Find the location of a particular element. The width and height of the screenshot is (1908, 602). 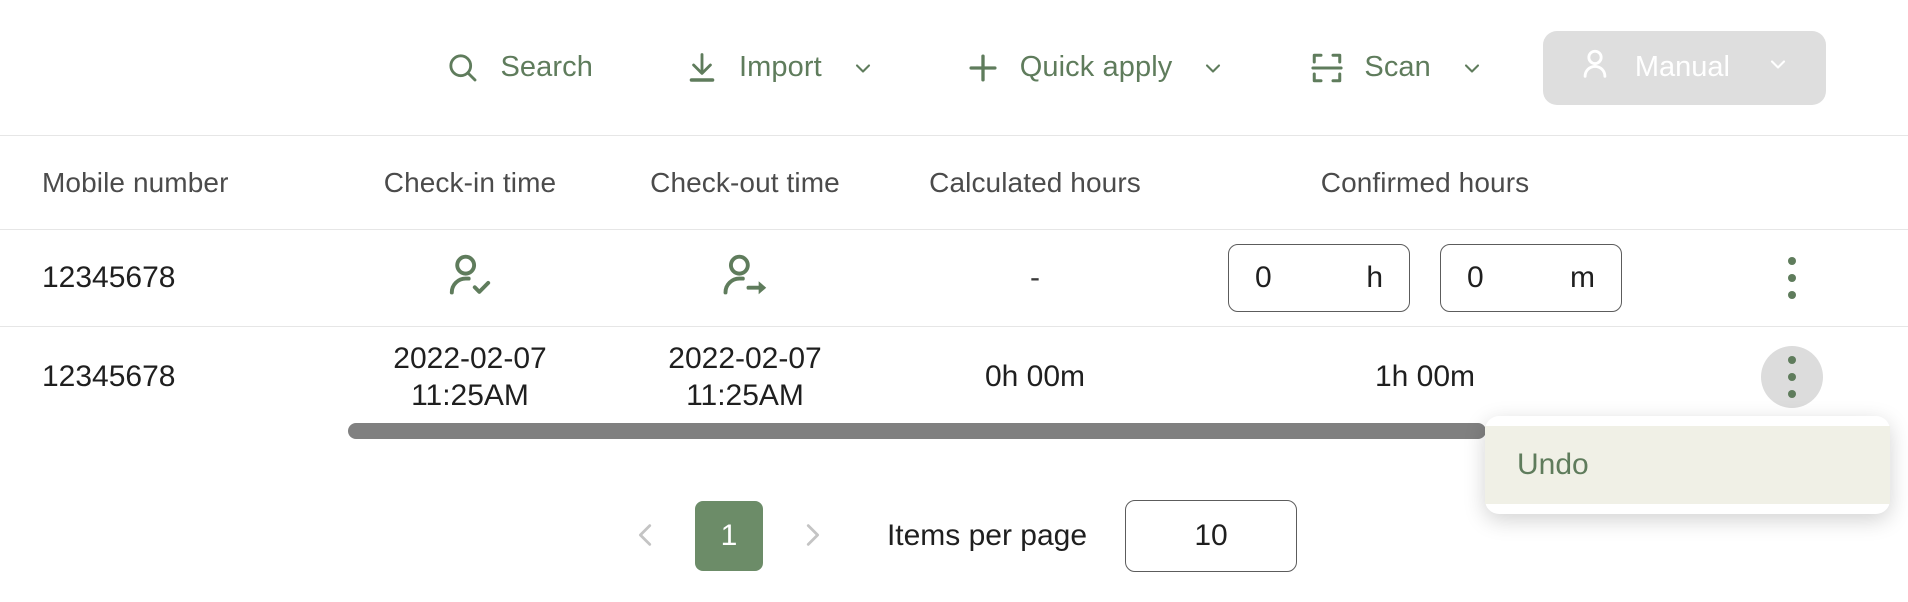

cell-check-in-time: 2022-02-07 11:25AM is located at coordinates (470, 377).